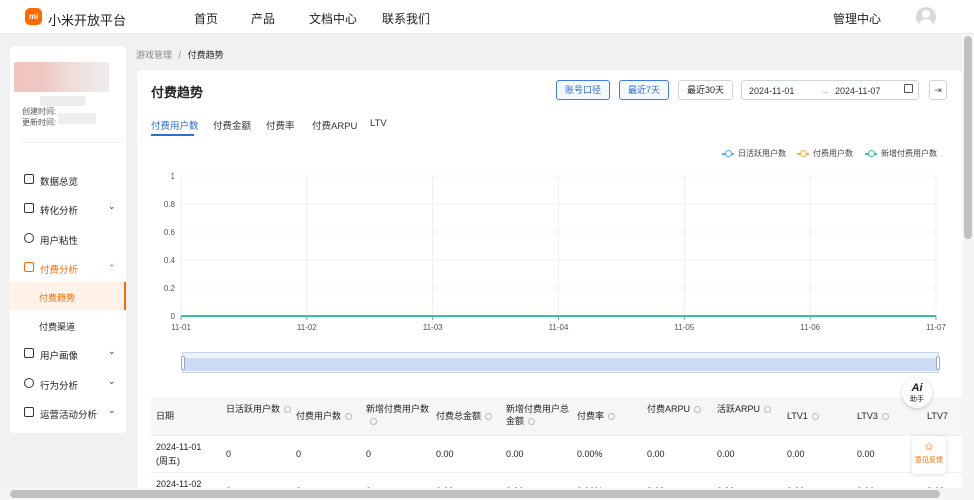 The image size is (974, 500). What do you see at coordinates (175, 125) in the screenshot?
I see `tab-paying-users: 付费用户数` at bounding box center [175, 125].